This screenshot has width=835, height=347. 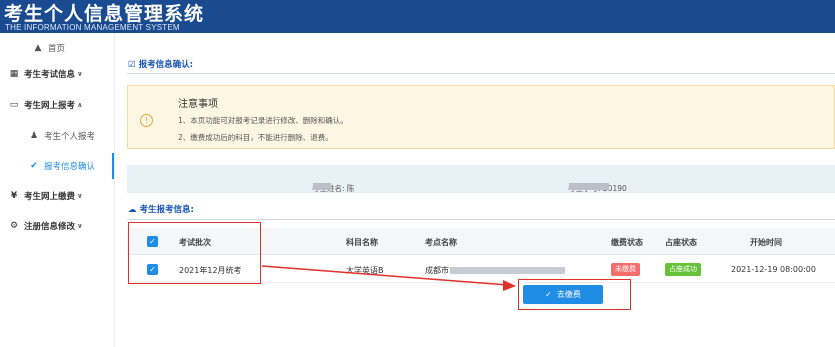 What do you see at coordinates (132, 65) in the screenshot?
I see `checkbox-outline-icon: ☑` at bounding box center [132, 65].